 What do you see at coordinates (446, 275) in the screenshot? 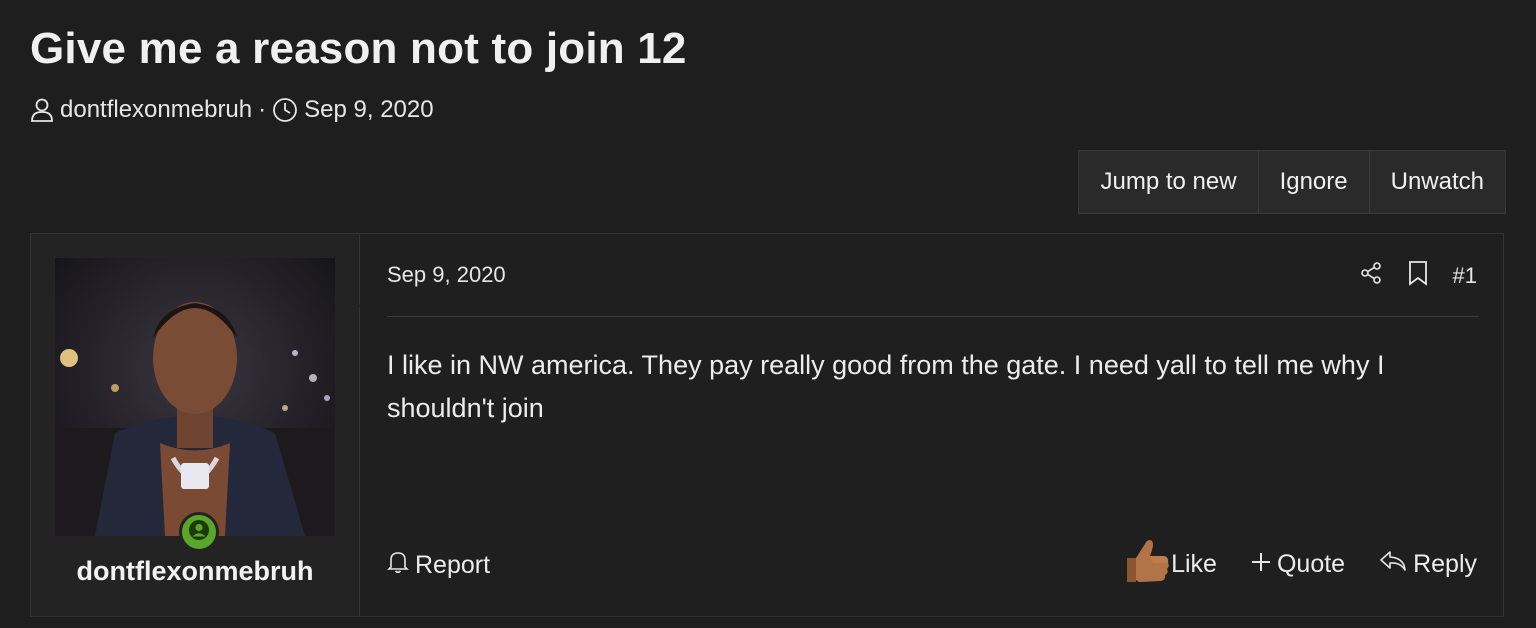
I see `post-date-link: Sep 9, 2020` at bounding box center [446, 275].